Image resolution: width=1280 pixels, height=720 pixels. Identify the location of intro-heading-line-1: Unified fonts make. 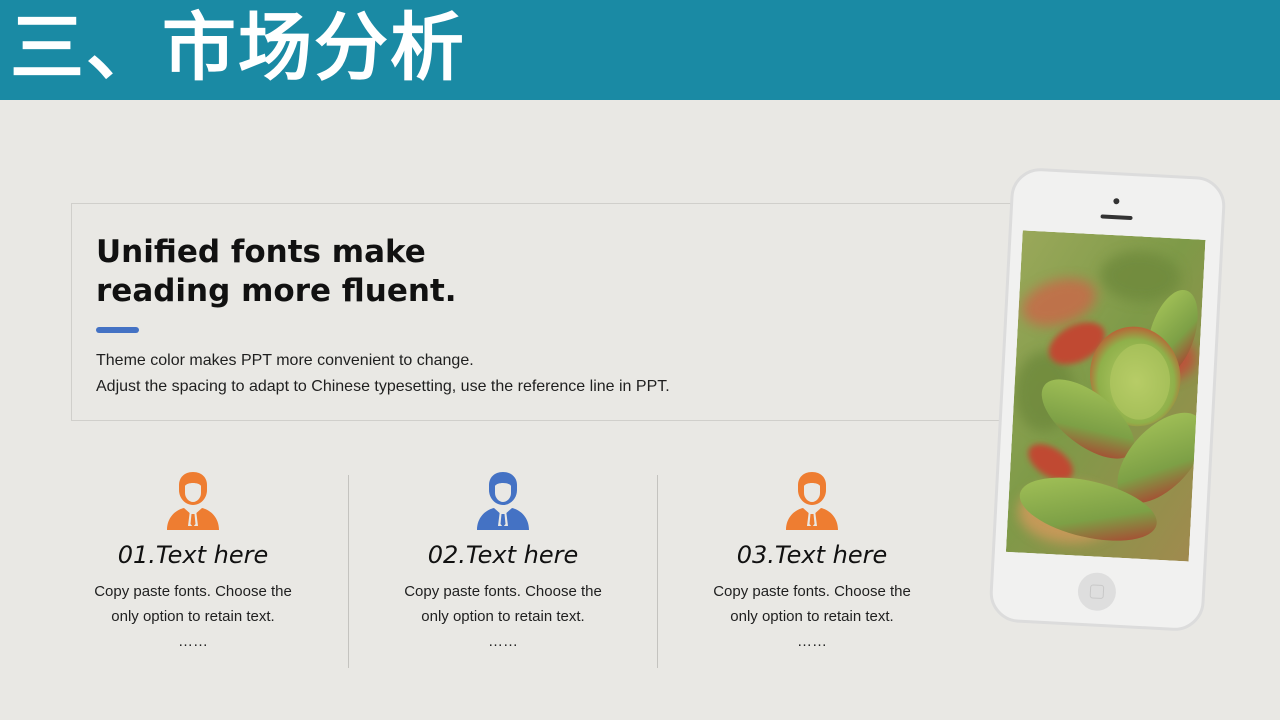
(261, 252).